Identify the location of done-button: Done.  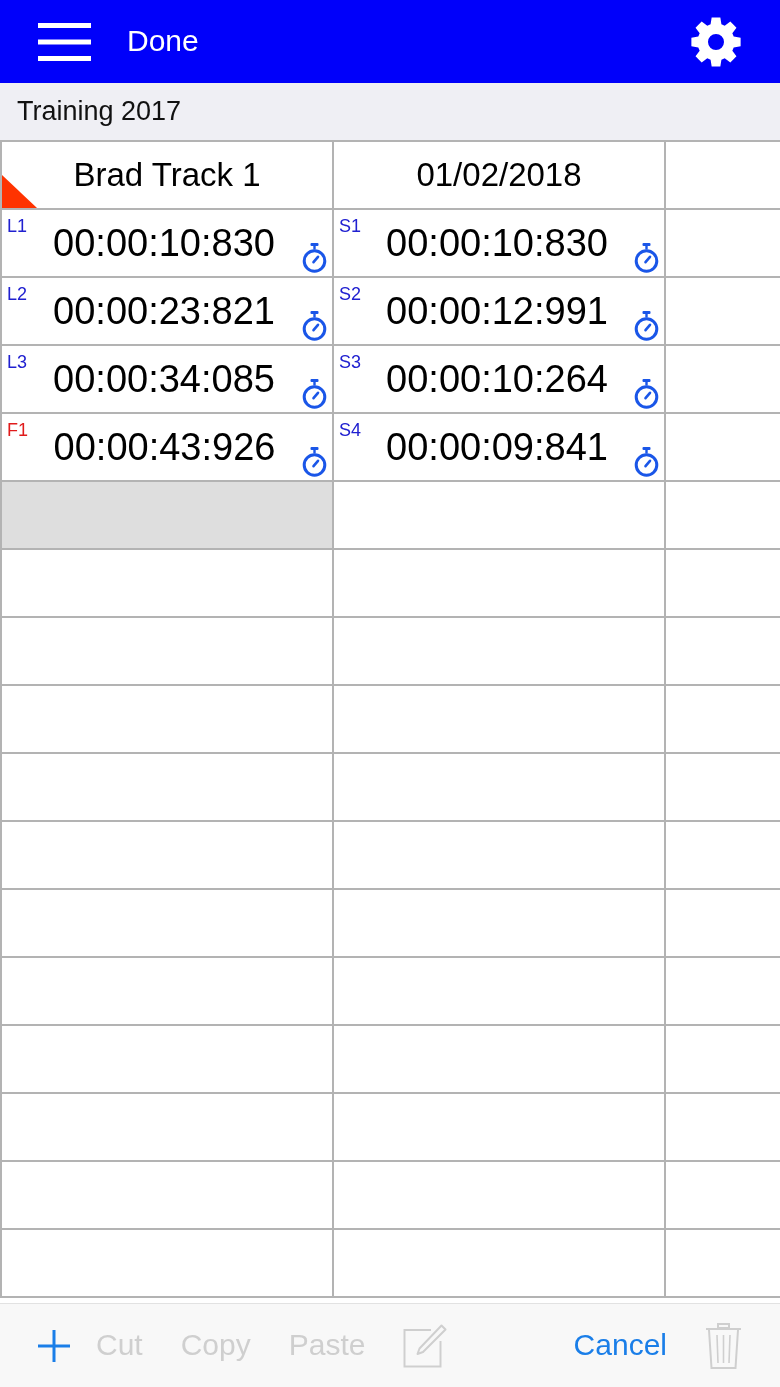
(163, 41).